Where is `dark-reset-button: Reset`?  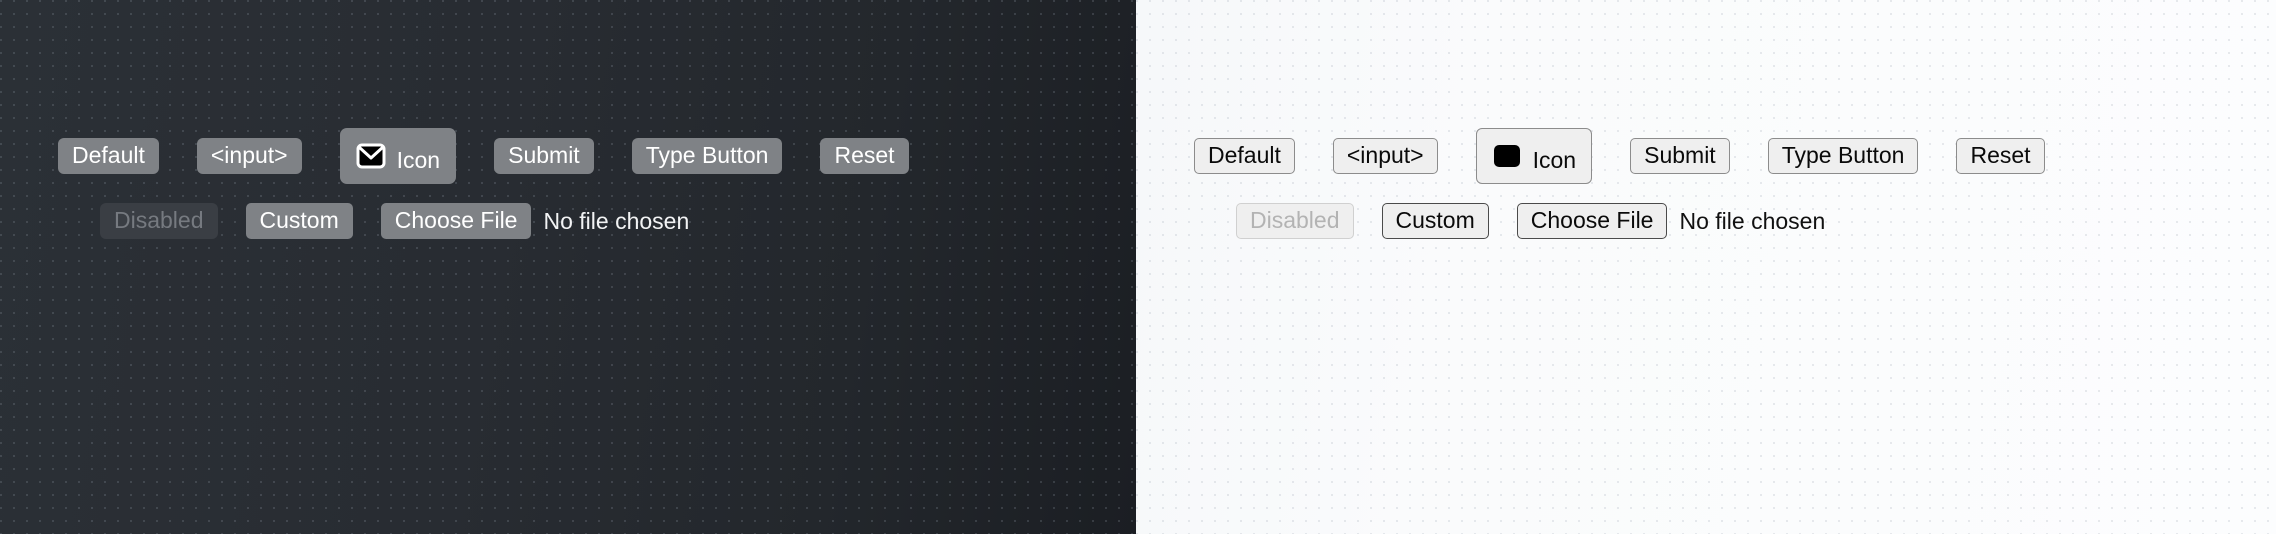
dark-reset-button: Reset is located at coordinates (864, 156).